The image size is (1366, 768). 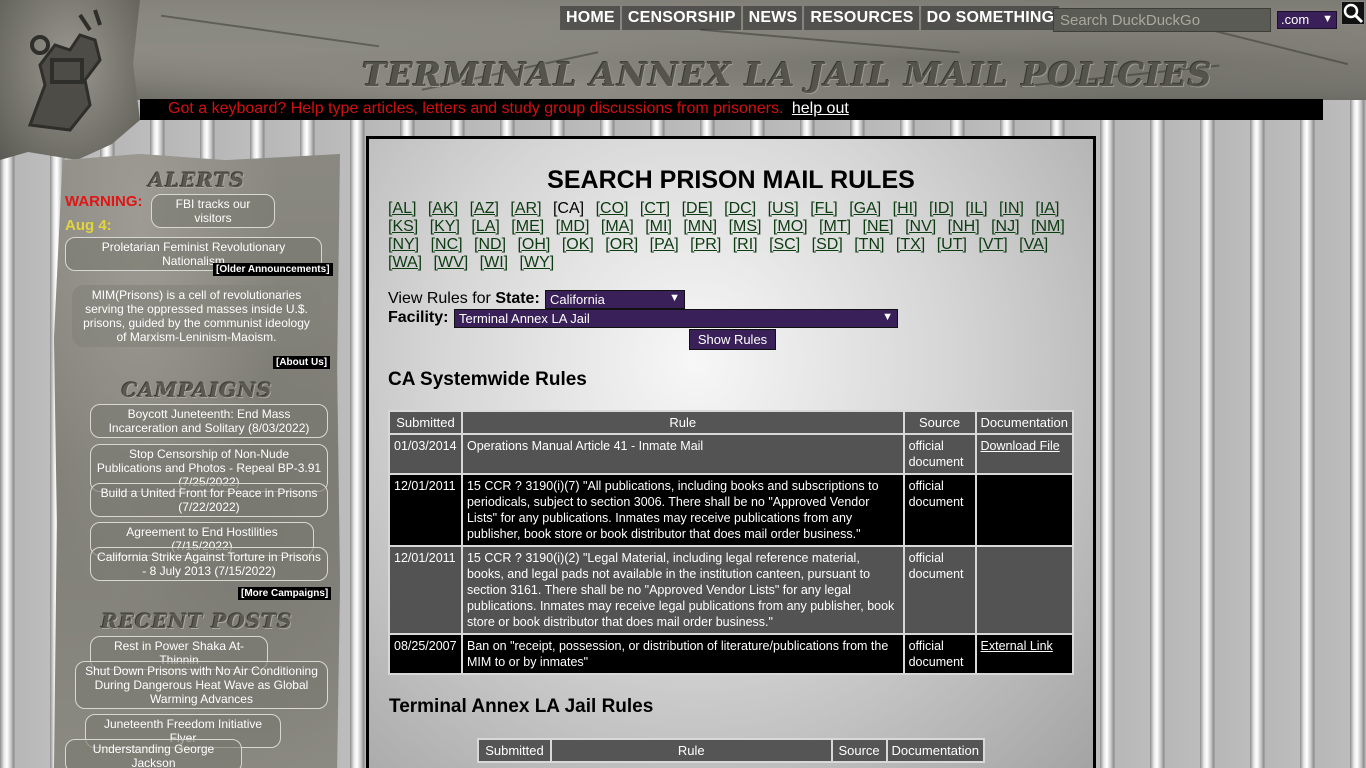 I want to click on search-icon, so click(x=1353, y=13).